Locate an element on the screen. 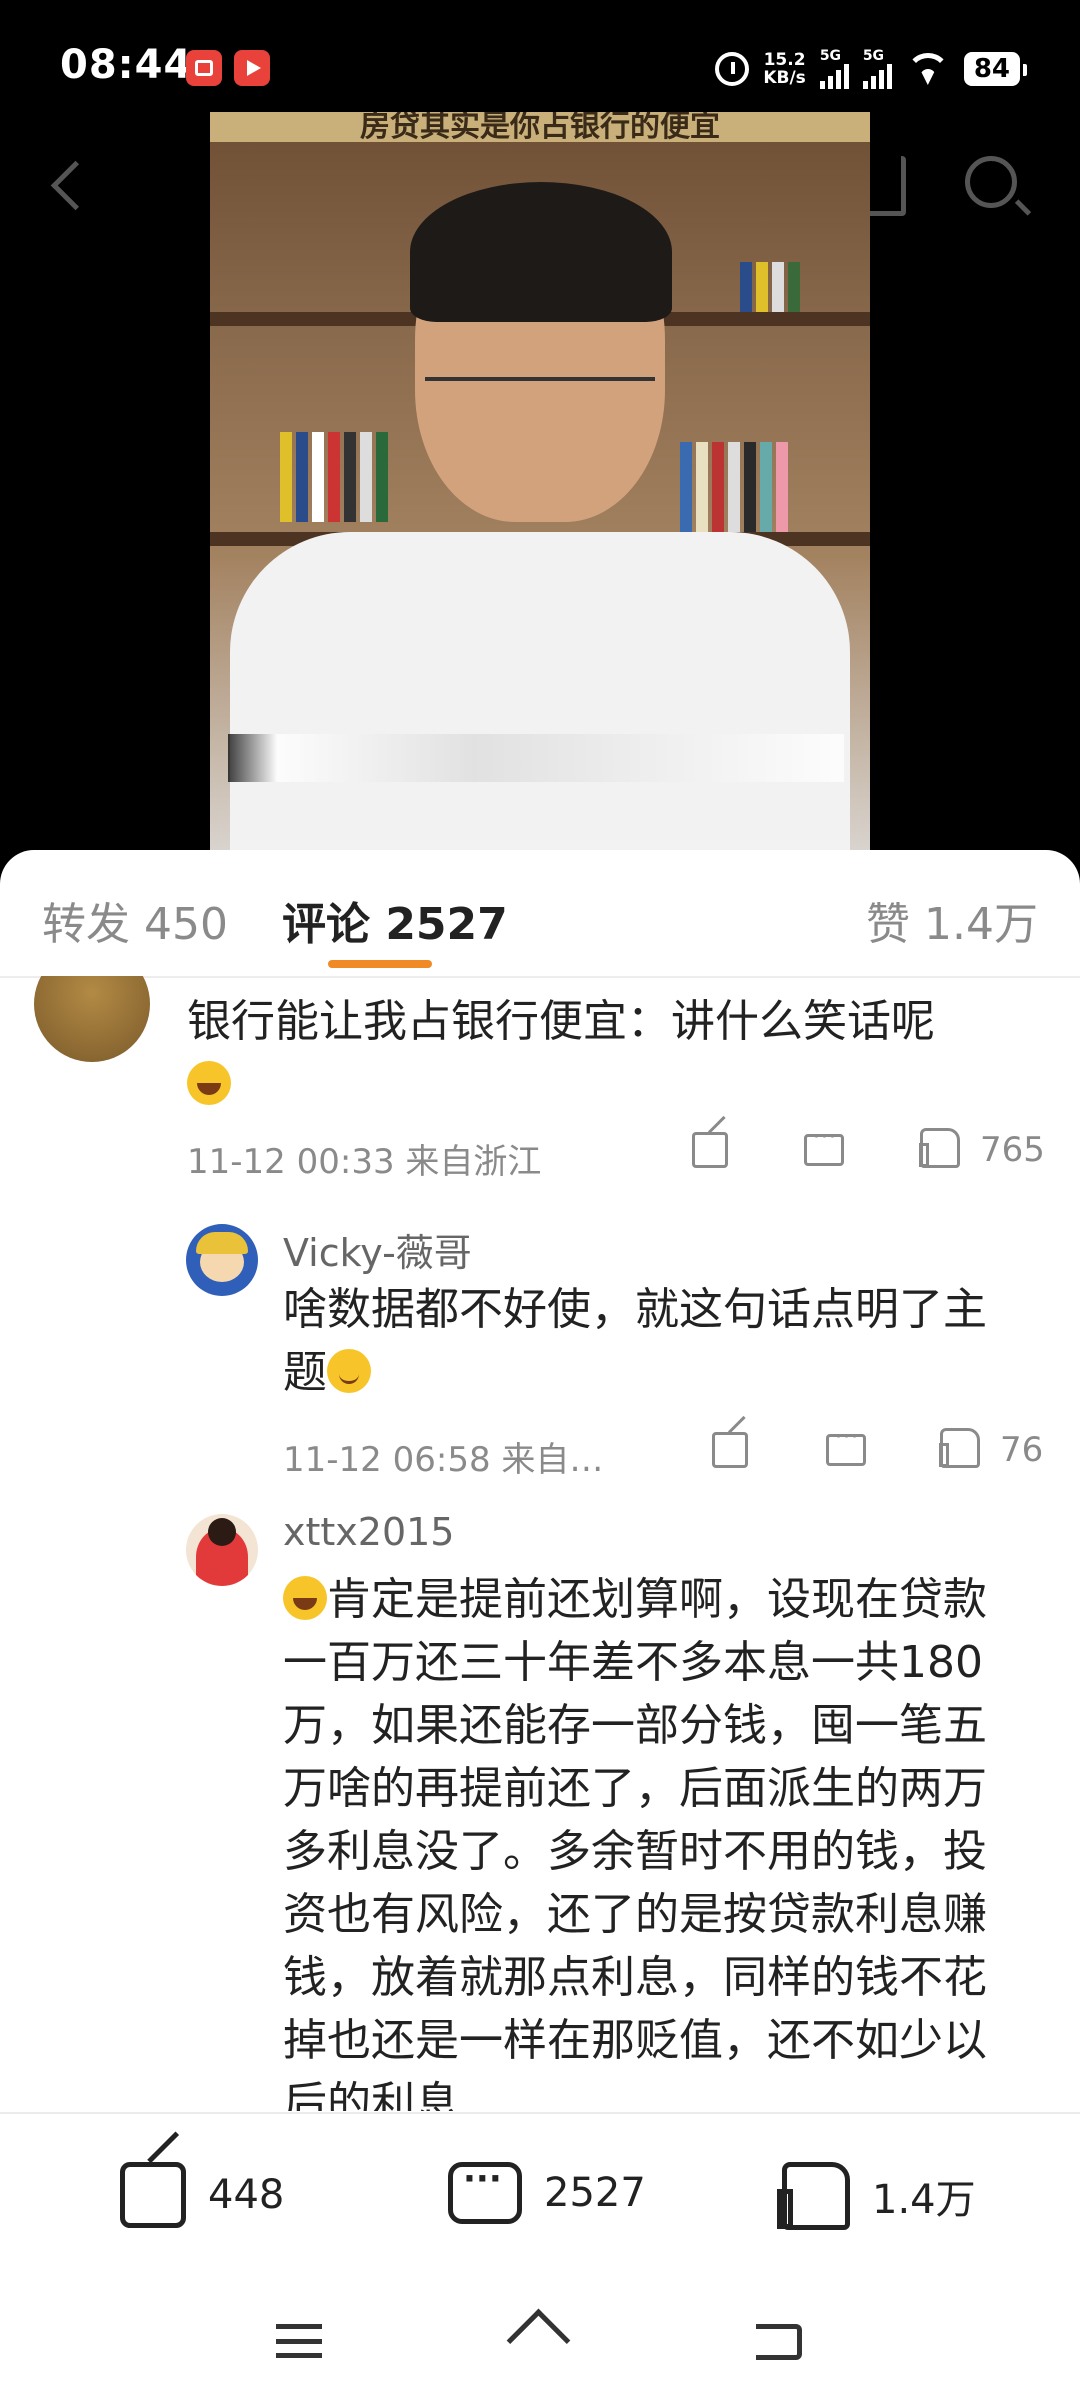 The height and width of the screenshot is (2400, 1080). status-time: 08:44 is located at coordinates (126, 65).